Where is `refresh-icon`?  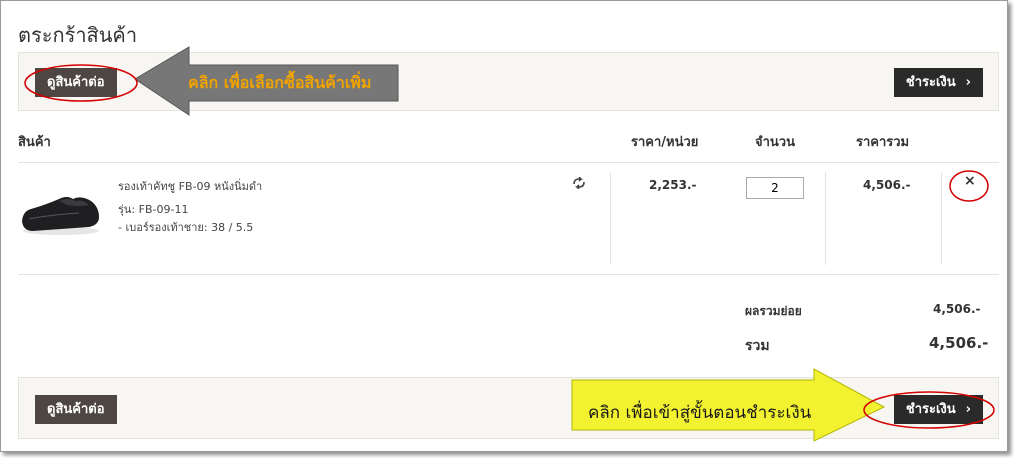
refresh-icon is located at coordinates (579, 183).